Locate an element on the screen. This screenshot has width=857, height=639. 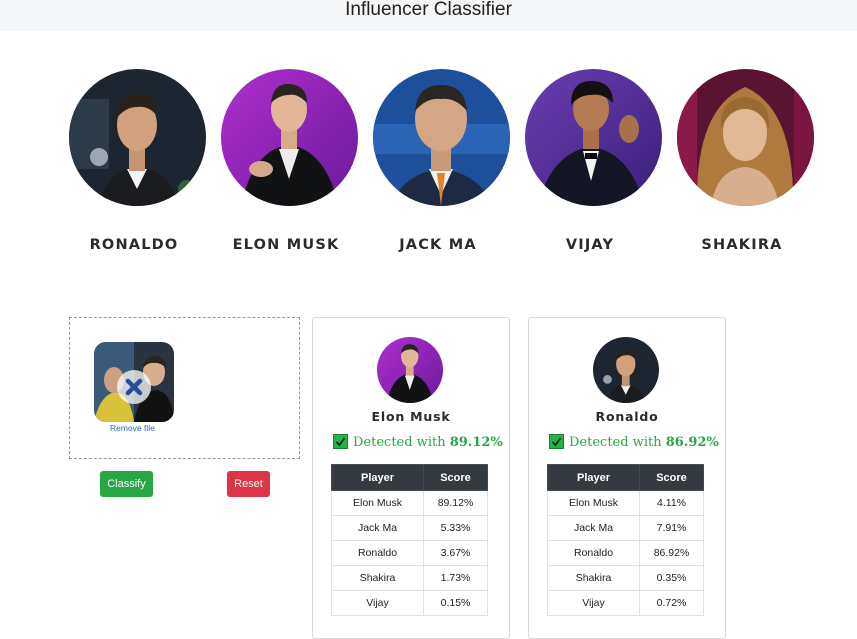
table-row: Ronaldo 86.92% is located at coordinates (625, 553).